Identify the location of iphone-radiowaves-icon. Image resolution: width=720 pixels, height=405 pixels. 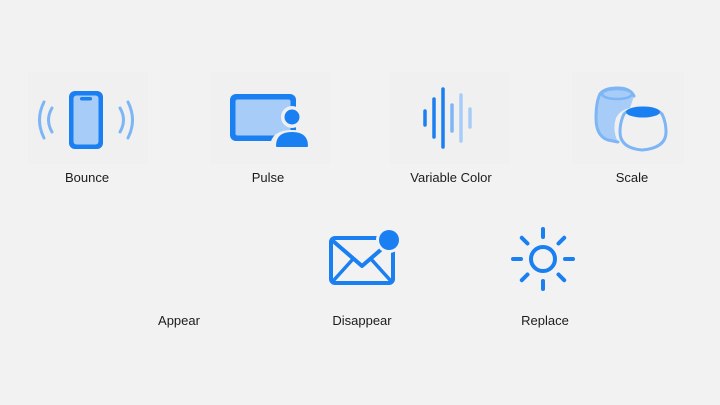
(86, 120).